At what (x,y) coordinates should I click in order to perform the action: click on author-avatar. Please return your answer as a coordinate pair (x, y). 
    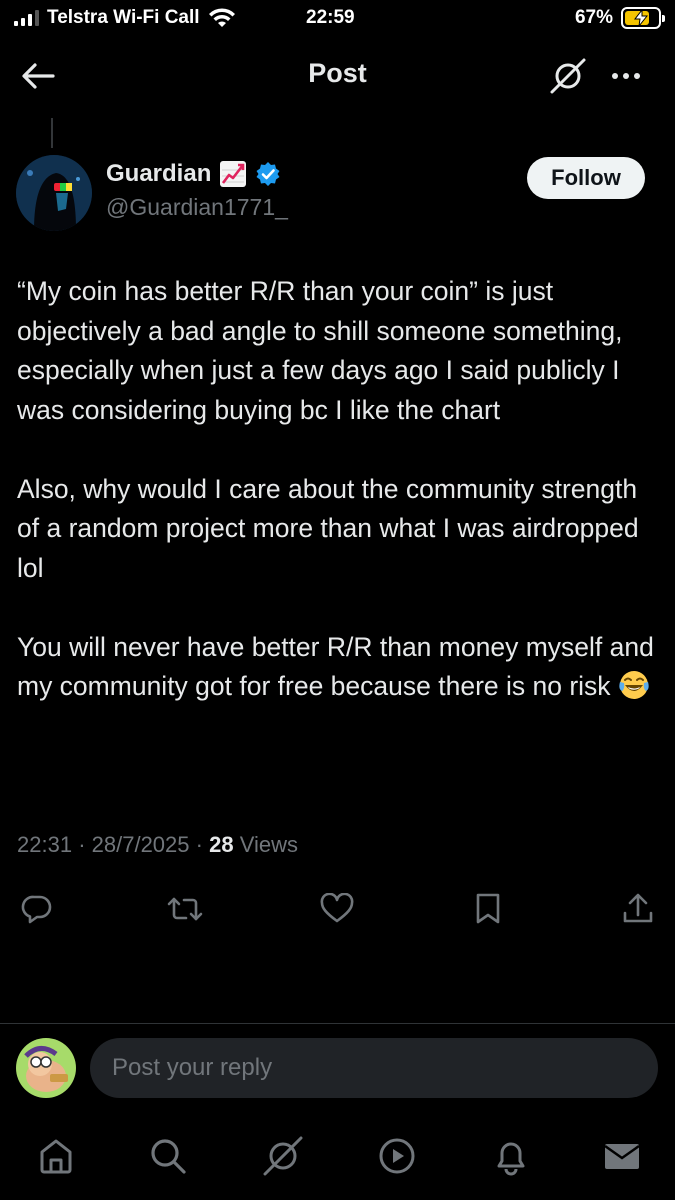
    Looking at the image, I should click on (54, 193).